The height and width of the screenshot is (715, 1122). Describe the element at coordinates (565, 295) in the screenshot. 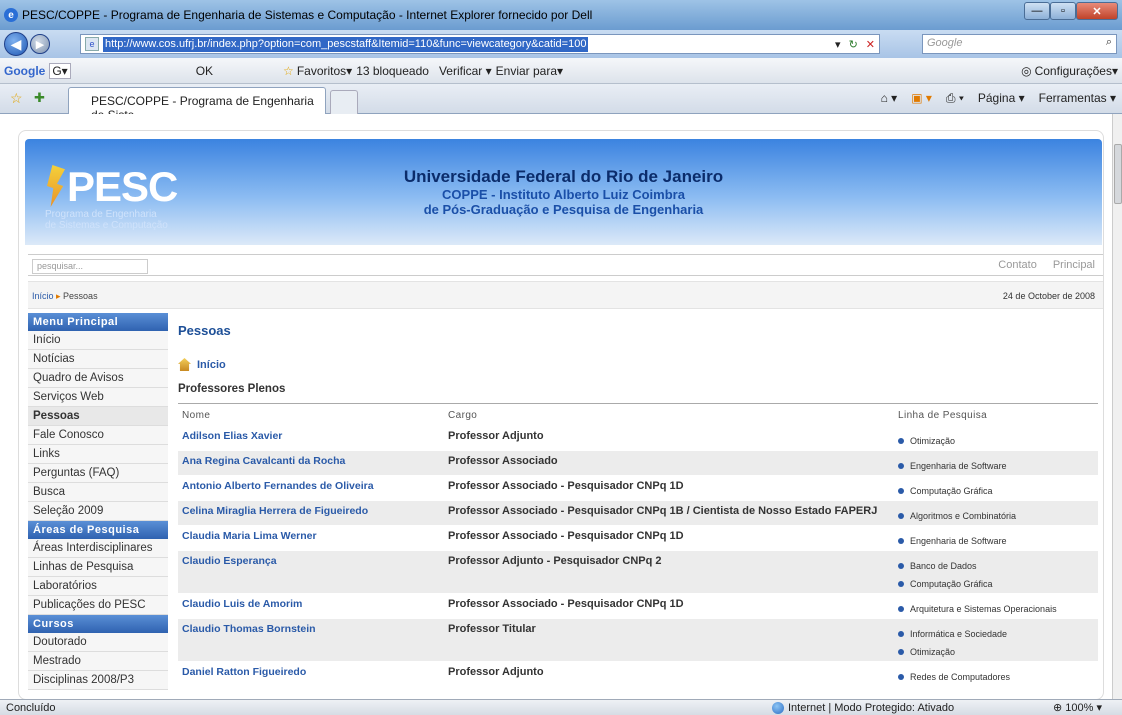

I see `breadcrumb: Início ▸ Pessoas 24 de October de 2008` at that location.